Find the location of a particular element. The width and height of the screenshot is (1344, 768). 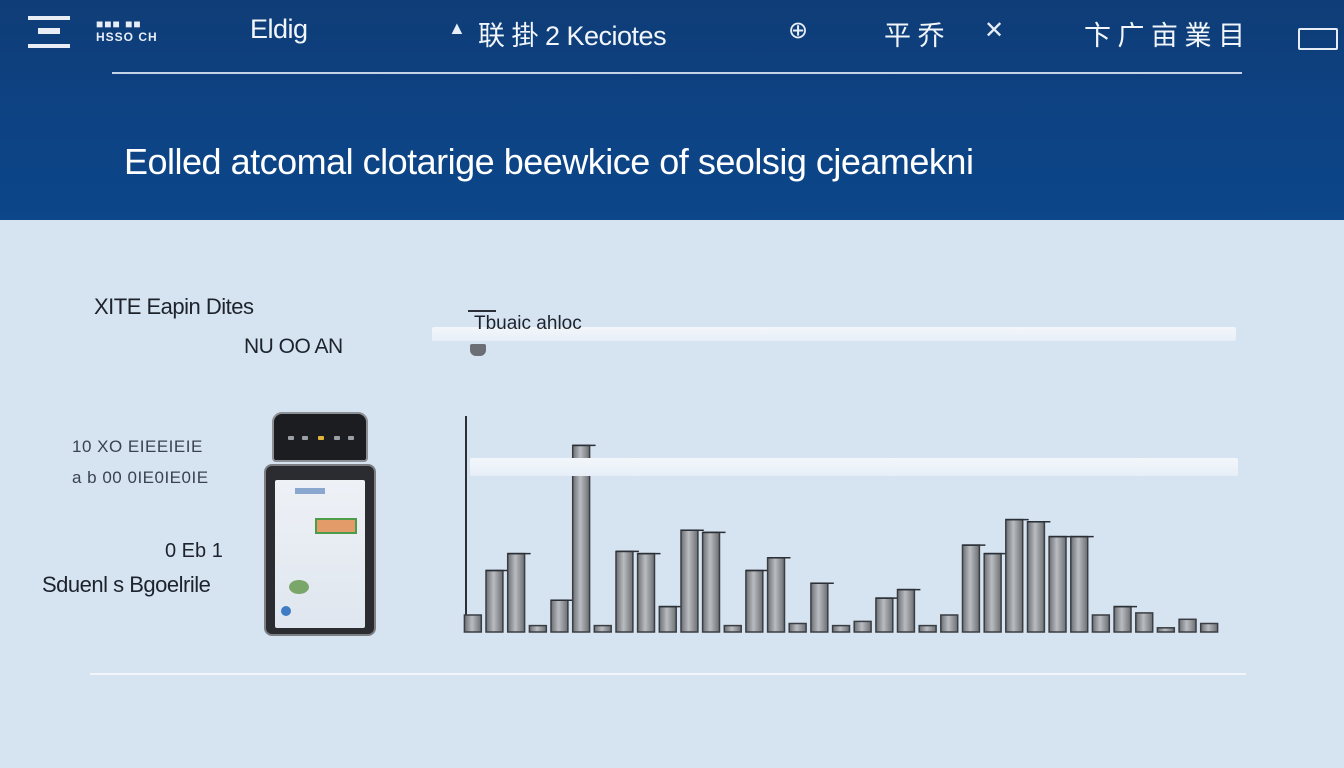

nav-item-1: 平 乔 is located at coordinates (914, 33).